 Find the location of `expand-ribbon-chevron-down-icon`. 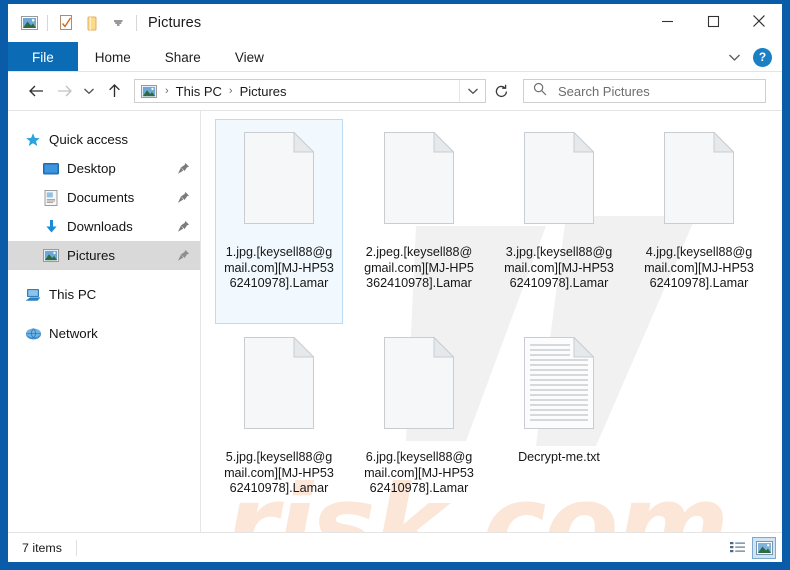

expand-ribbon-chevron-down-icon is located at coordinates (734, 57).